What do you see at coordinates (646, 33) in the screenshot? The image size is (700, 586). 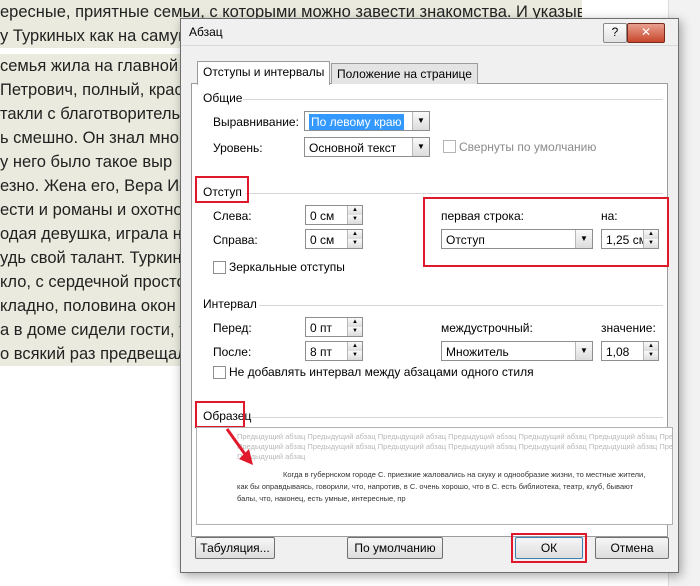 I see `close-button: ✕` at bounding box center [646, 33].